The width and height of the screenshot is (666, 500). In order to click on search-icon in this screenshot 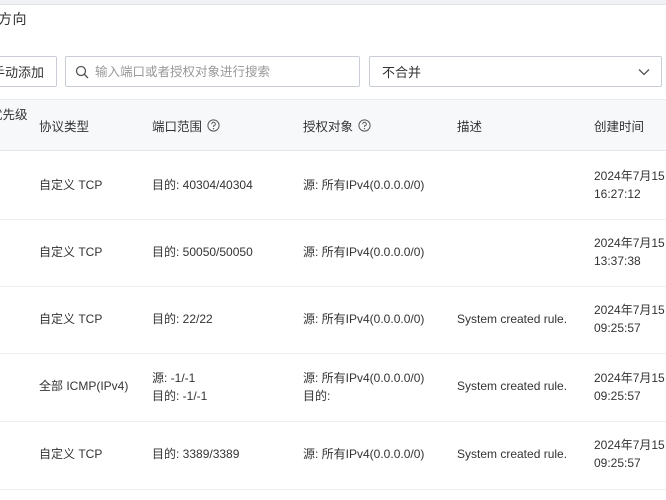, I will do `click(82, 72)`.